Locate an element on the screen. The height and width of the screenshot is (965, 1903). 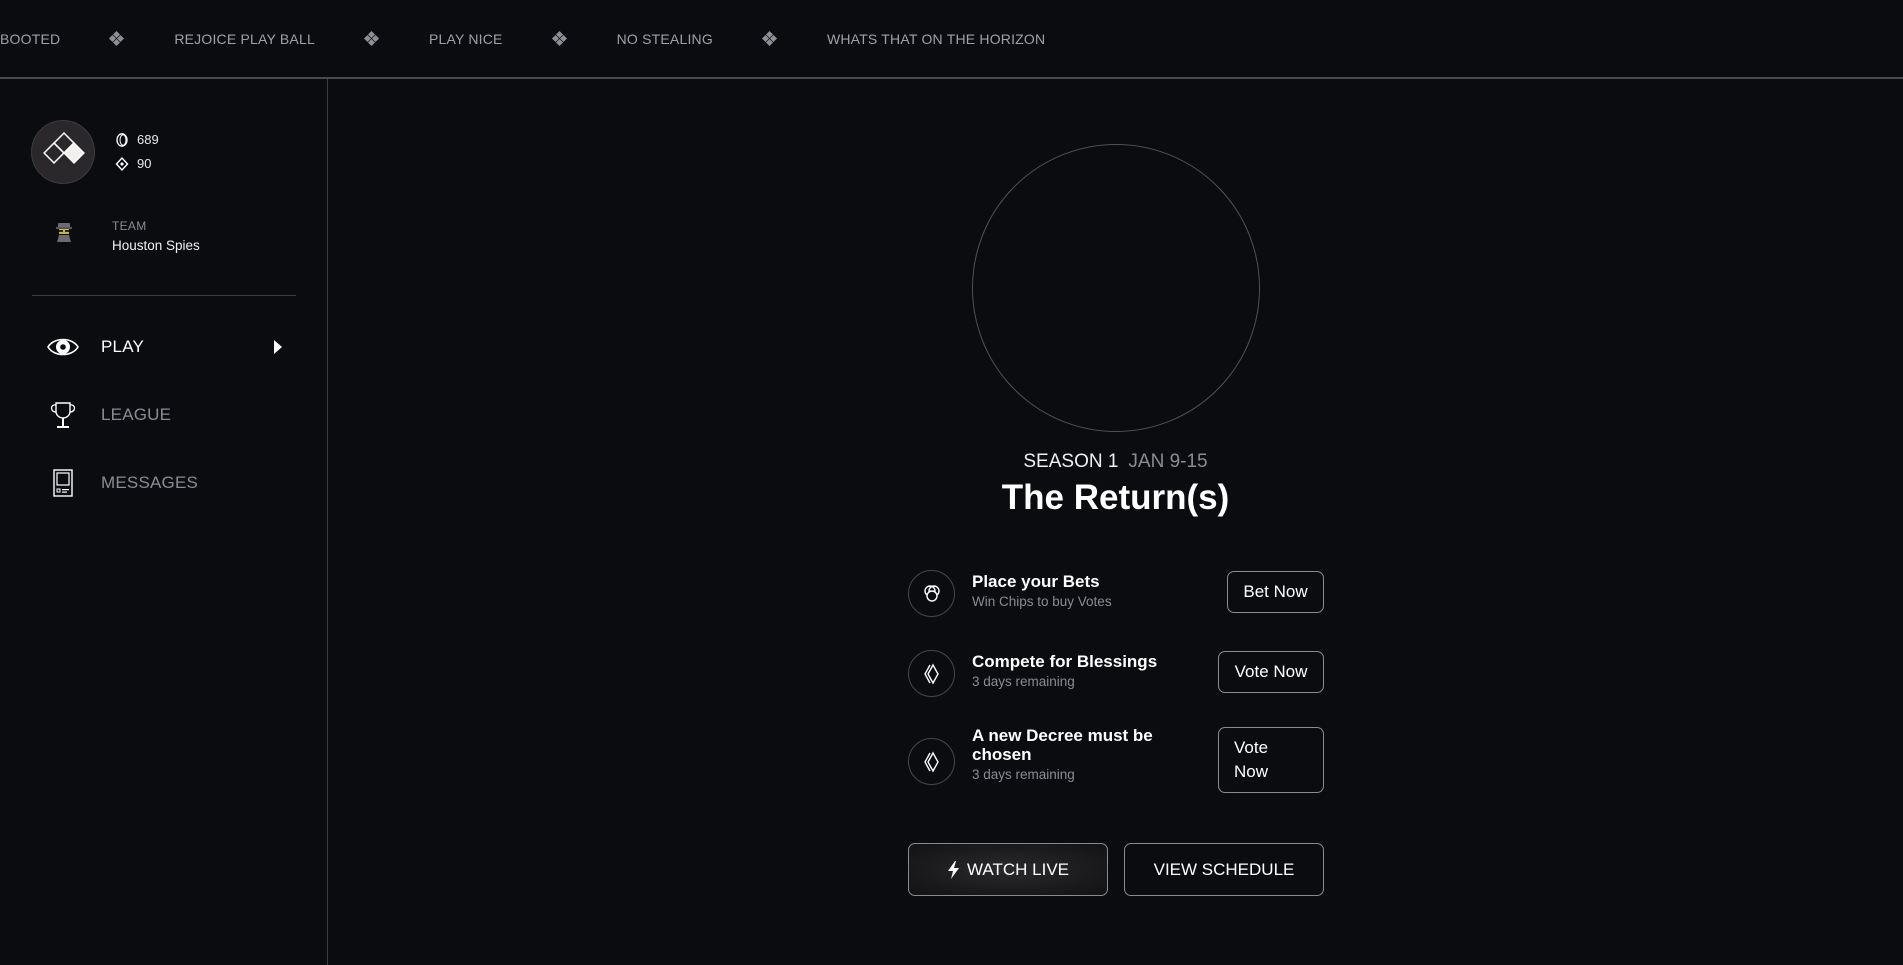
votes-stat: 90 is located at coordinates (133, 163).